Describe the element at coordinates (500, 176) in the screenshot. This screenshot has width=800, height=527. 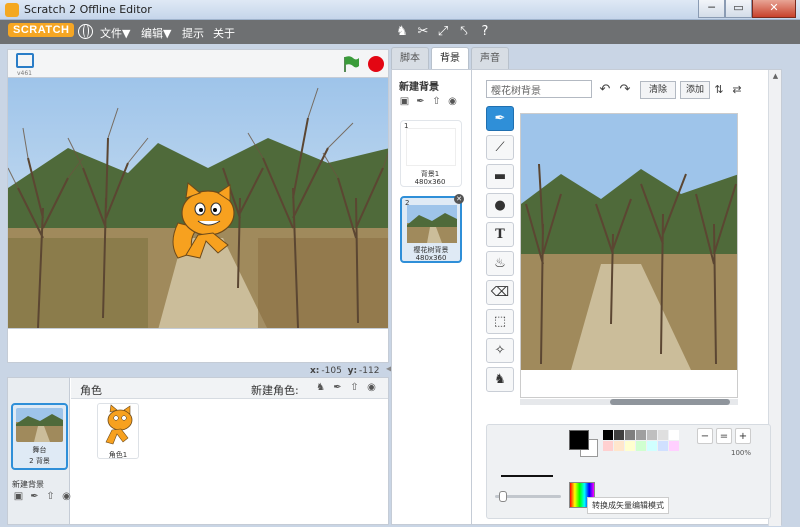
I see `rectangle-tool-icon: ▬` at that location.